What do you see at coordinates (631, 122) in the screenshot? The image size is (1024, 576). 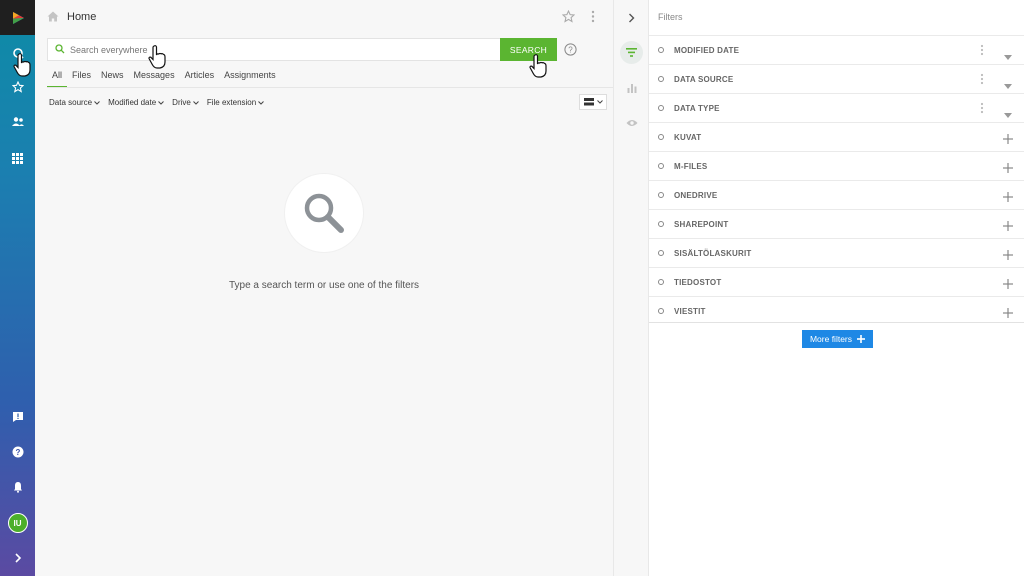 I see `preview-panel-button` at bounding box center [631, 122].